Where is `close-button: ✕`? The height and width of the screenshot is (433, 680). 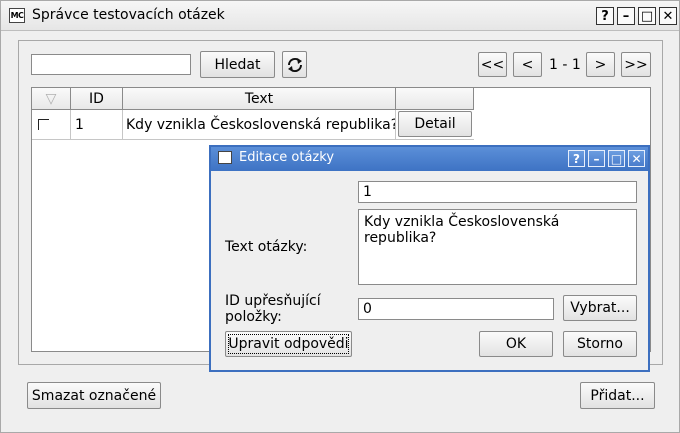
close-button: ✕ is located at coordinates (668, 16).